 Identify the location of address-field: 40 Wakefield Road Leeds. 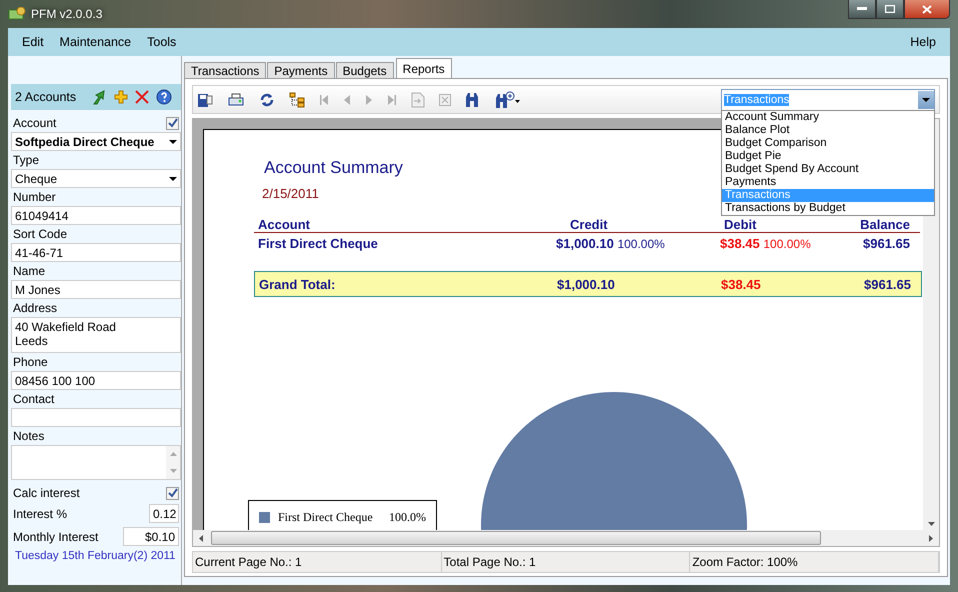
(96, 335).